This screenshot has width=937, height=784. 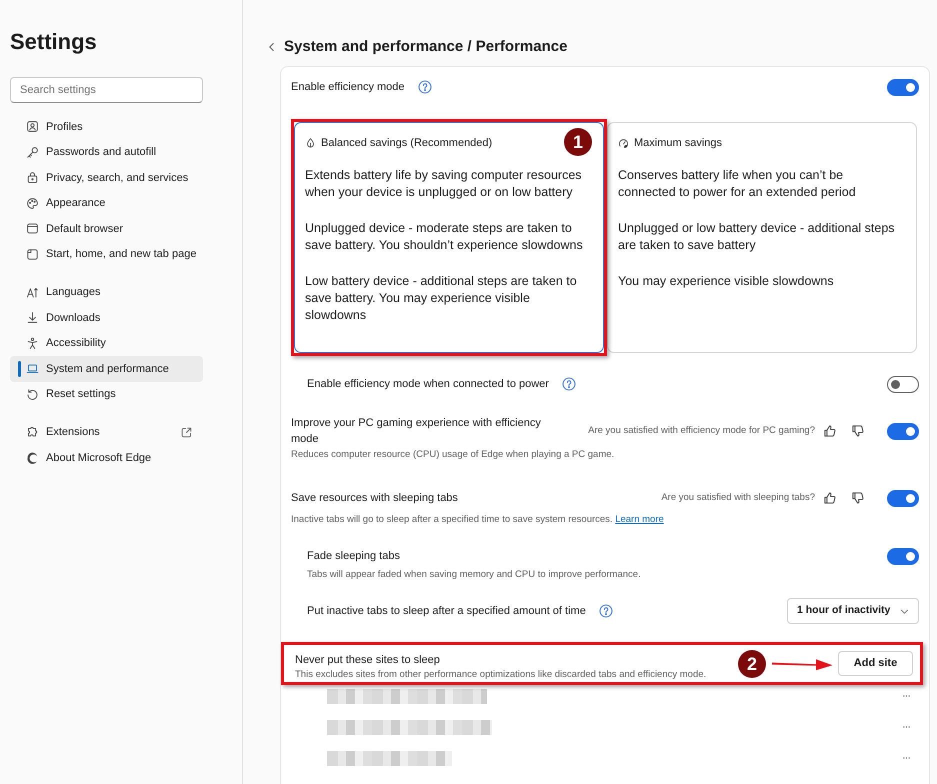 What do you see at coordinates (678, 143) in the screenshot?
I see `option-title: Maximum savings` at bounding box center [678, 143].